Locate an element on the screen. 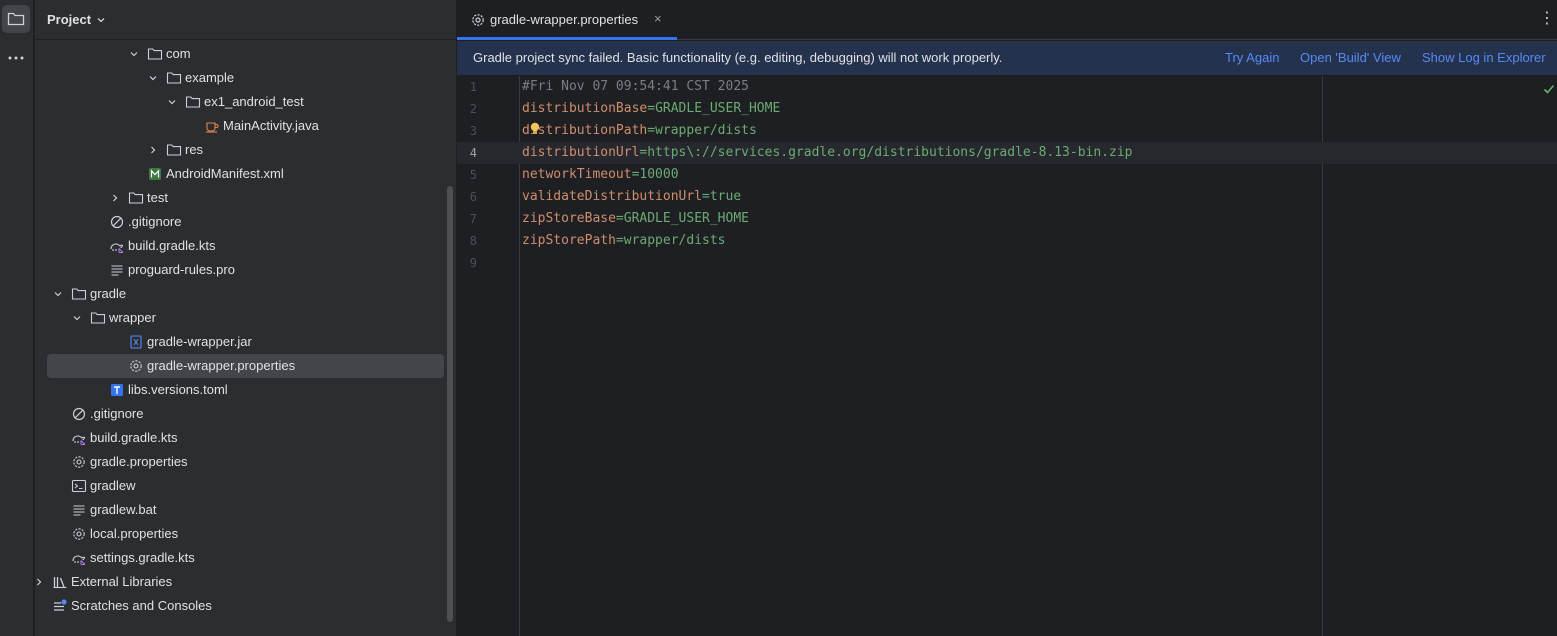 This screenshot has width=1557, height=636. code-text: #Fri Nov 07 09:54:41 CST 2025 is located at coordinates (635, 87).